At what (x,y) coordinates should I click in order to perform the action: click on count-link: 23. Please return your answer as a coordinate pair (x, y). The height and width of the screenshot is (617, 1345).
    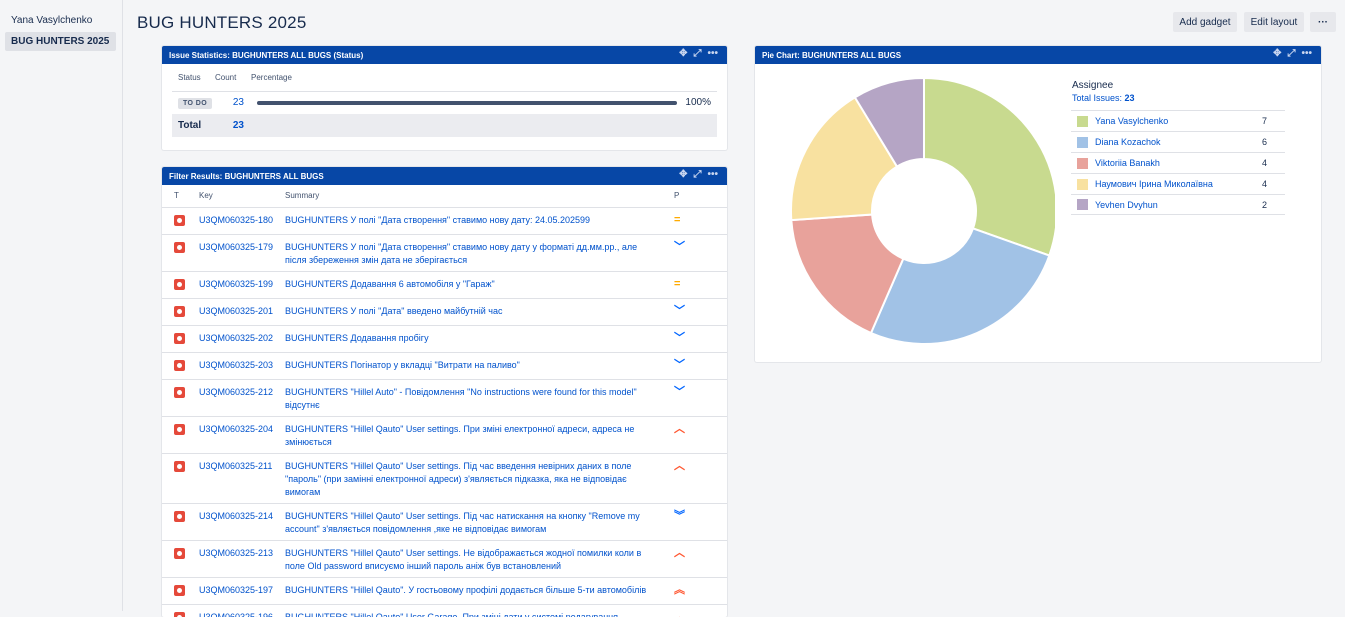
    Looking at the image, I should click on (233, 102).